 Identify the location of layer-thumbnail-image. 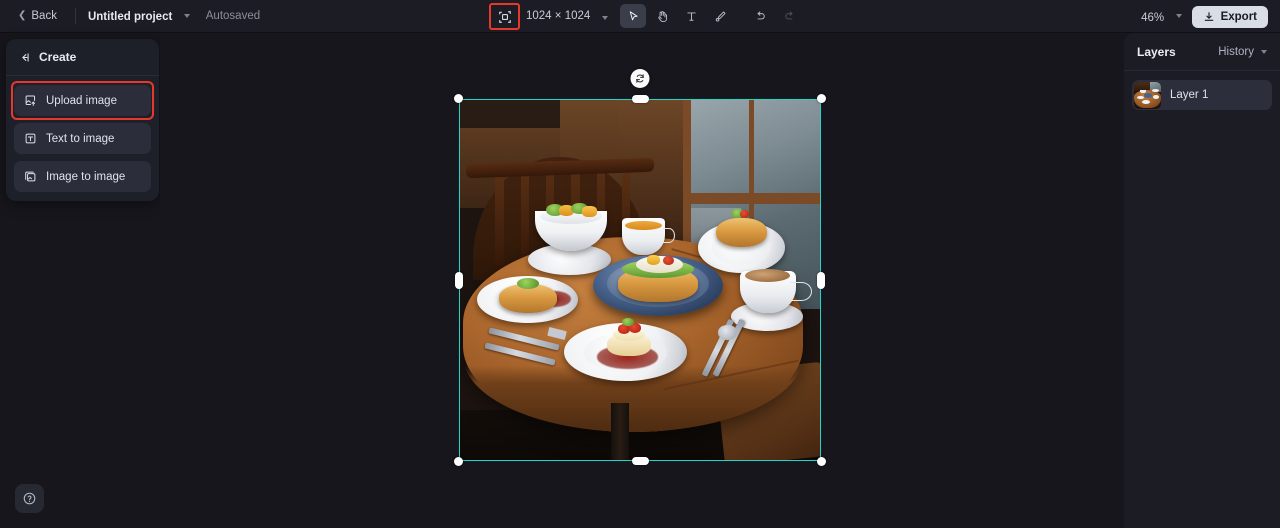
(1147, 95).